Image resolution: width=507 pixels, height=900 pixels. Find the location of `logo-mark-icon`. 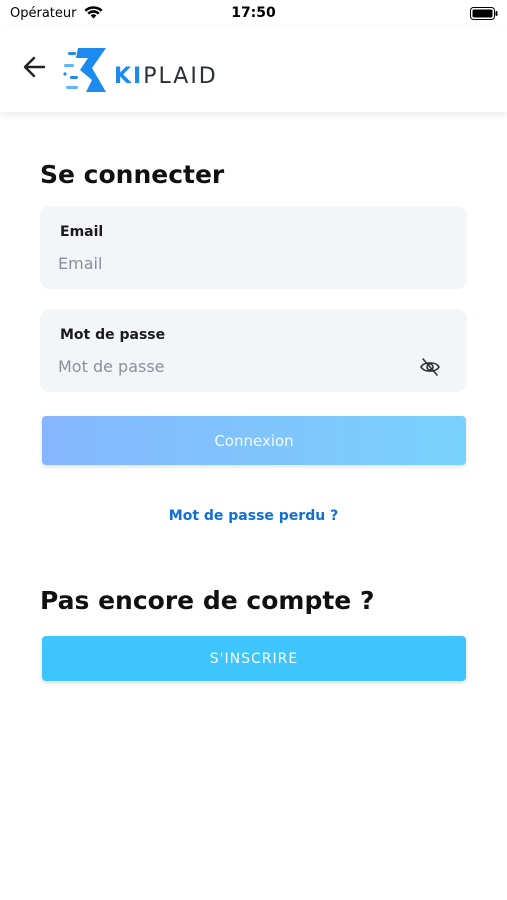

logo-mark-icon is located at coordinates (84, 70).